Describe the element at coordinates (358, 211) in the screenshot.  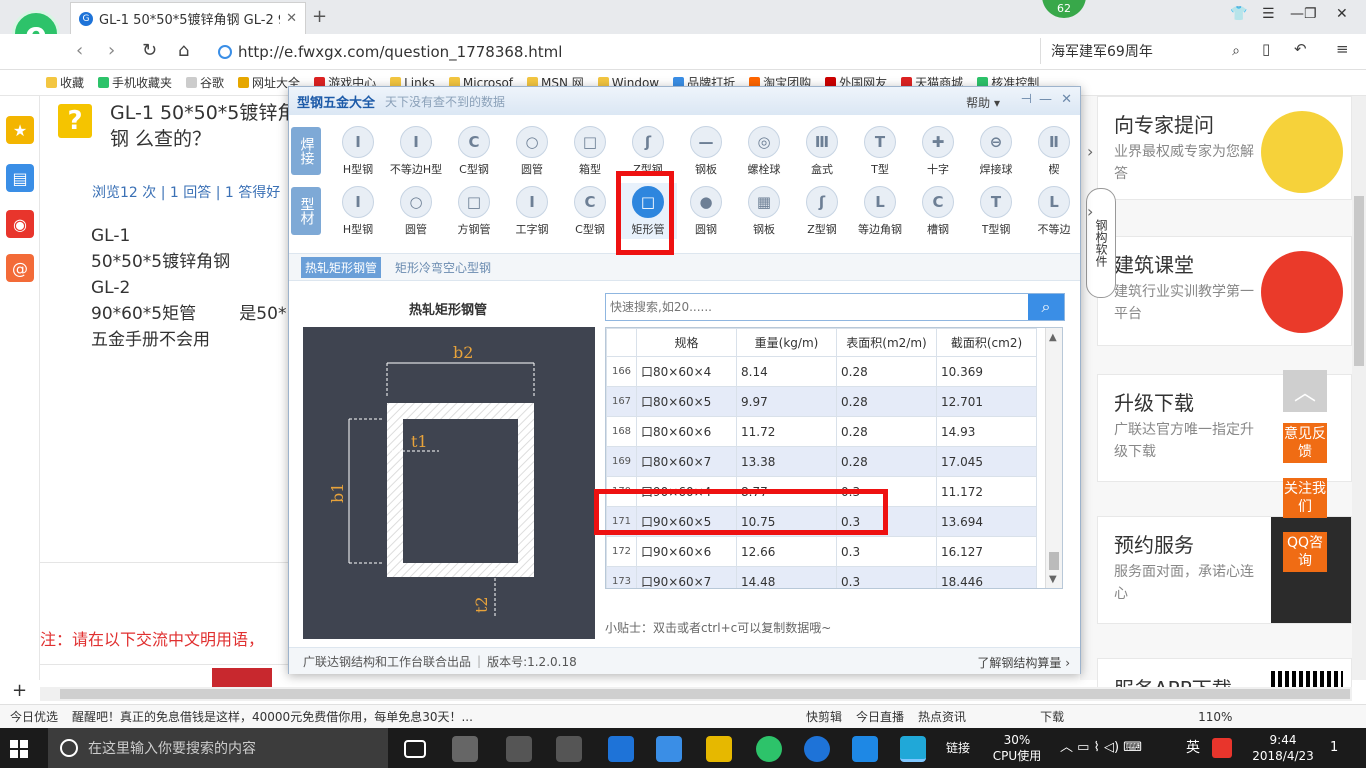
I see `shape-item: I H型钢` at that location.